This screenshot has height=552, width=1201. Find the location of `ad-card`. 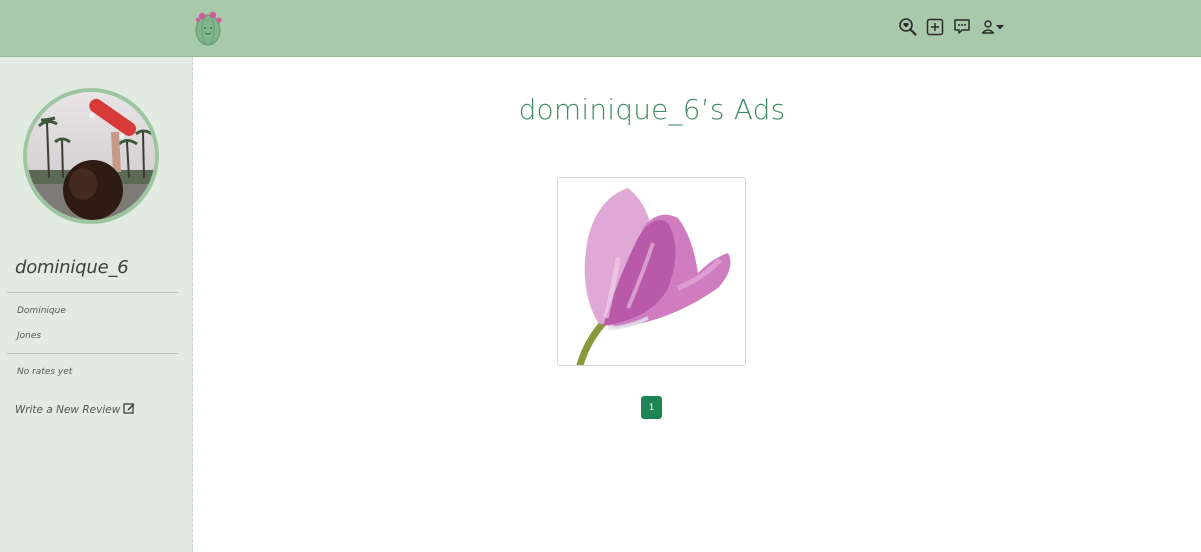

ad-card is located at coordinates (651, 271).